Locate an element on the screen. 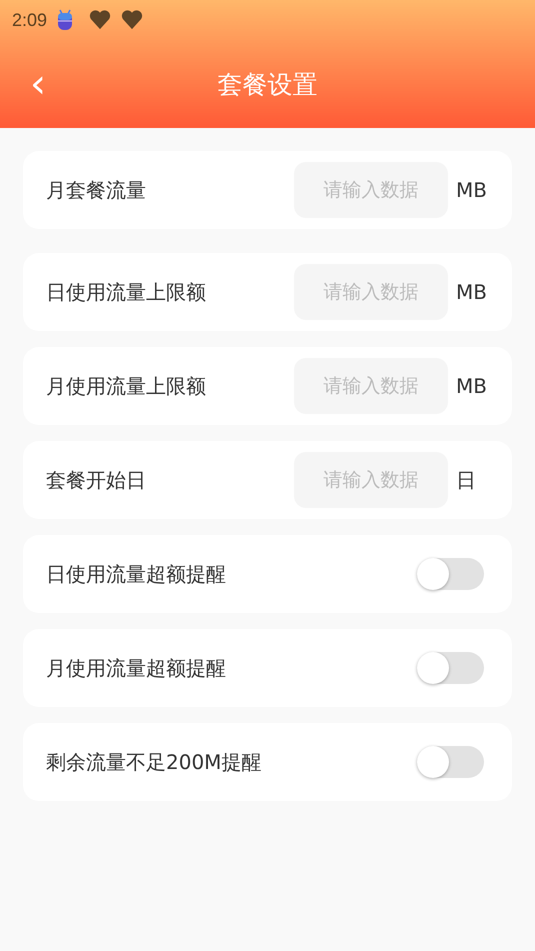 The width and height of the screenshot is (535, 951). setting-label: 月使用流量上限额 is located at coordinates (126, 386).